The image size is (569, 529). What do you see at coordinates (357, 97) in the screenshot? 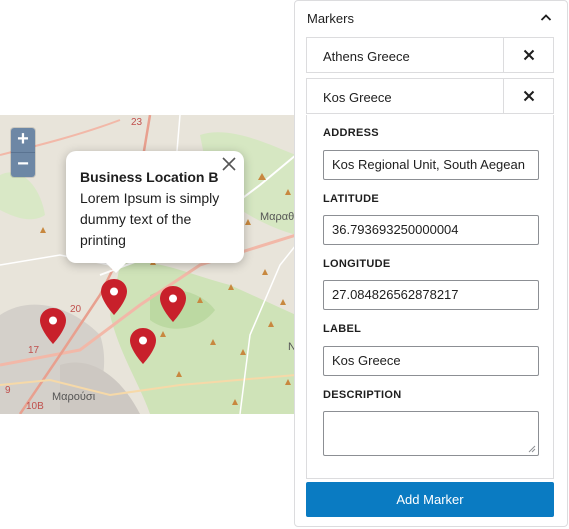
I see `marker-item-label: Kos Greece` at bounding box center [357, 97].